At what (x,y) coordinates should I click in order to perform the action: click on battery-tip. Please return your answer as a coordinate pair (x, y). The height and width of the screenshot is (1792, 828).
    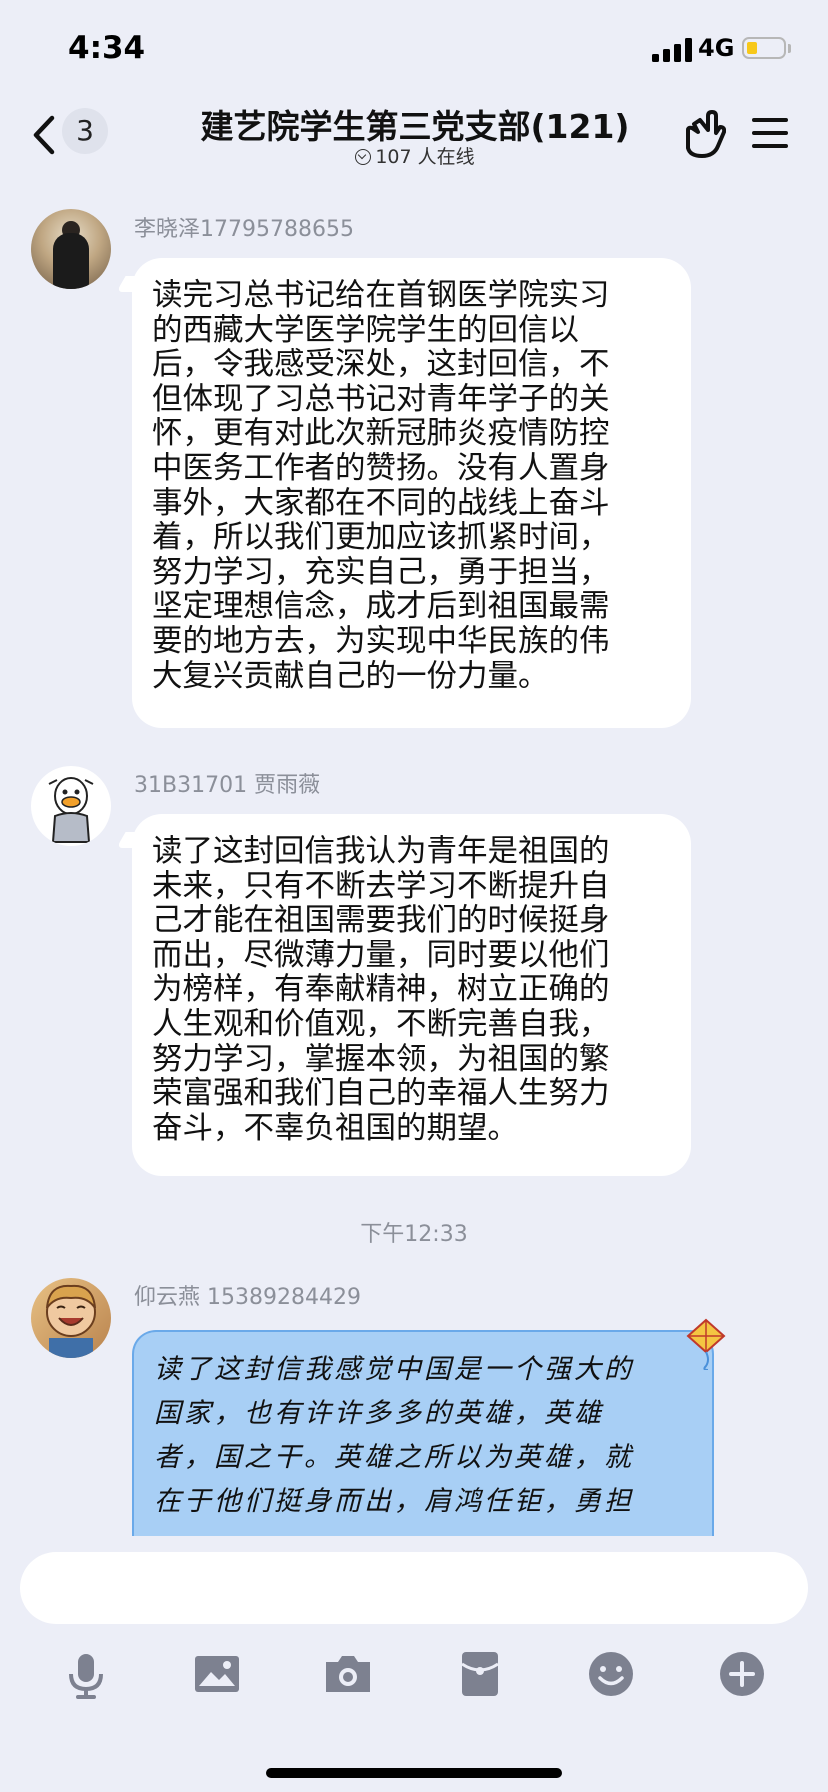
    Looking at the image, I should click on (789, 48).